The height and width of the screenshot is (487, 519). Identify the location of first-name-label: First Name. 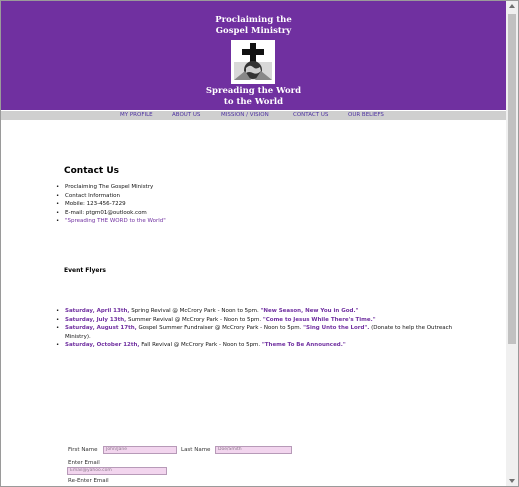
(83, 450).